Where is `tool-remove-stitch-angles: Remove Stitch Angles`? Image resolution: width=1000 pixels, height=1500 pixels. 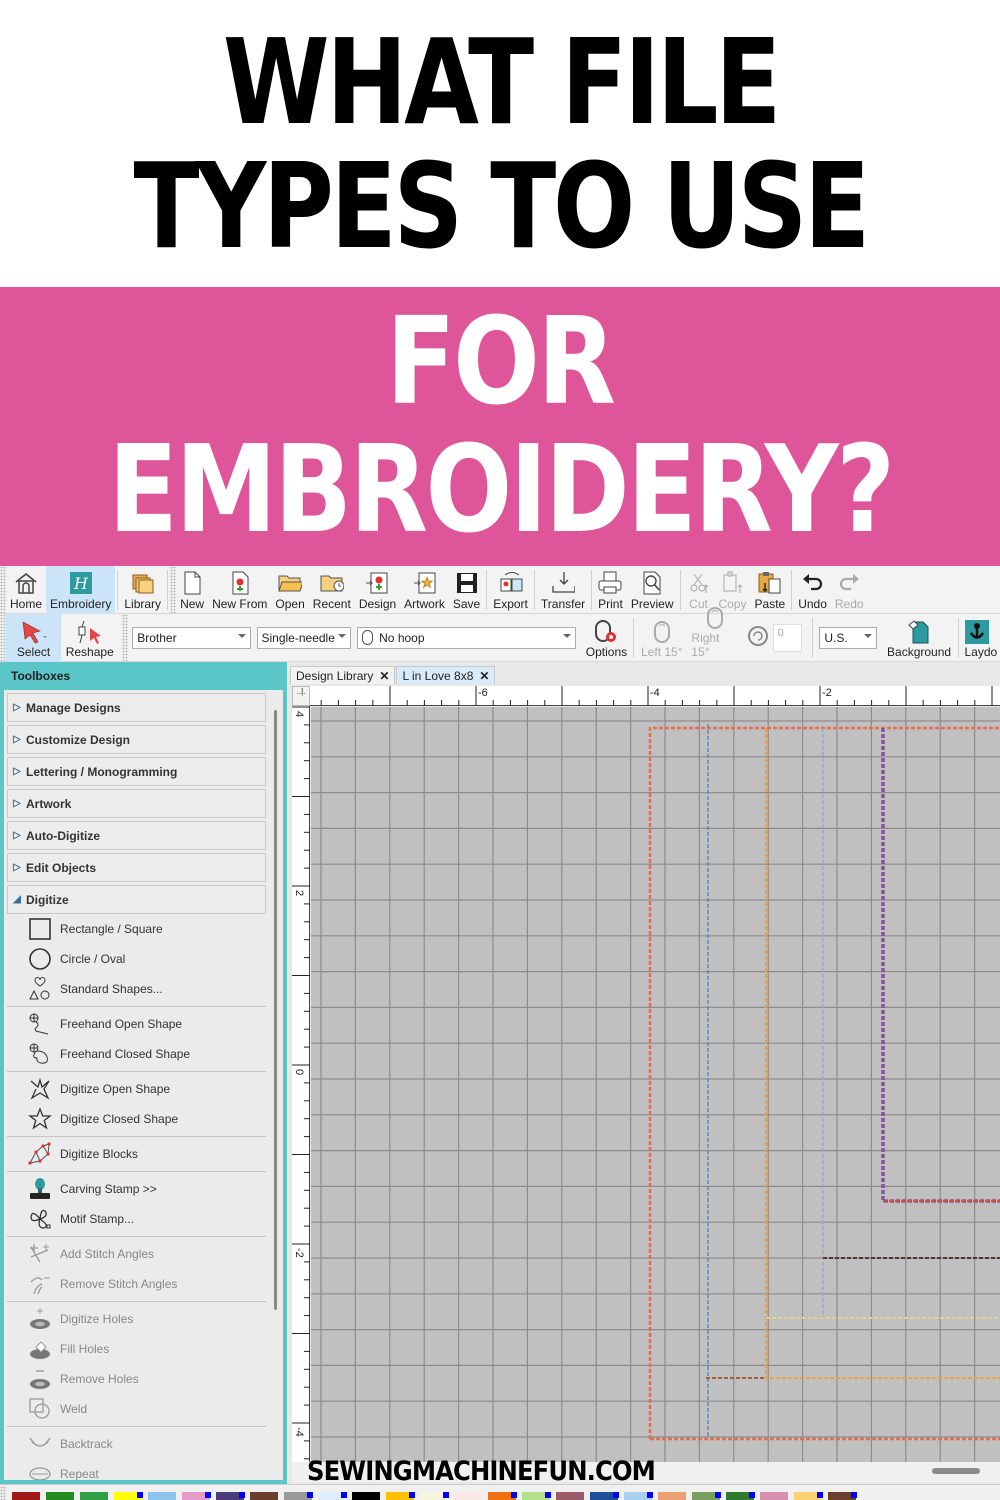
tool-remove-stitch-angles: Remove Stitch Angles is located at coordinates (143, 1284).